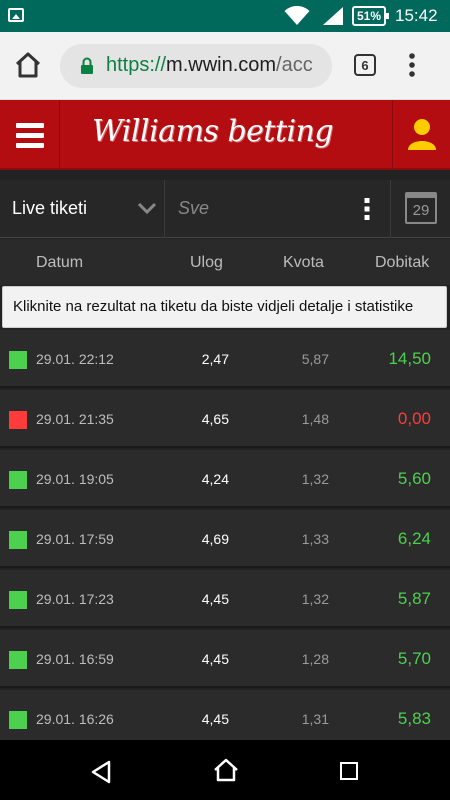 The image size is (450, 800). I want to click on status-bar: 51% 15:42, so click(225, 16).